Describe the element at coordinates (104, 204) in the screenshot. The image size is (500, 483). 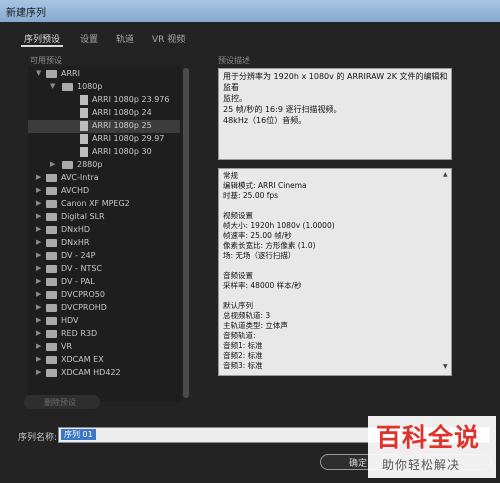
I see `tree-item-folder: ▶ Canon XF MPEG2` at that location.